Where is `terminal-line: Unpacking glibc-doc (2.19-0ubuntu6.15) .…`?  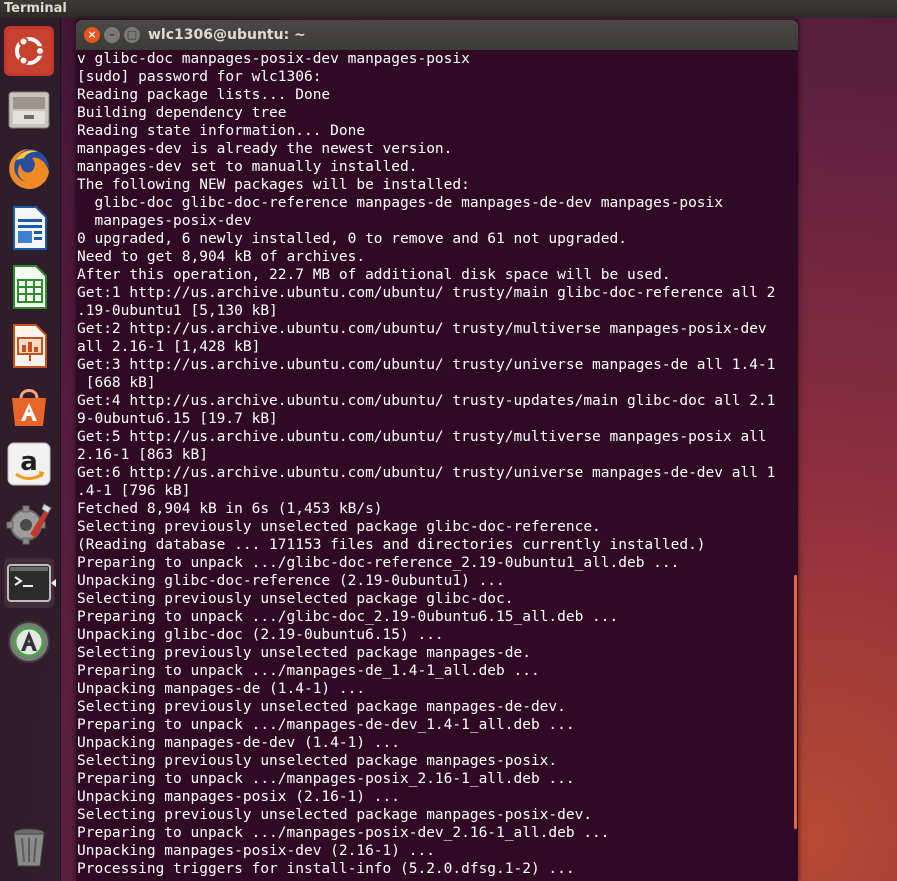 terminal-line: Unpacking glibc-doc (2.19-0ubuntu6.15) .… is located at coordinates (260, 635).